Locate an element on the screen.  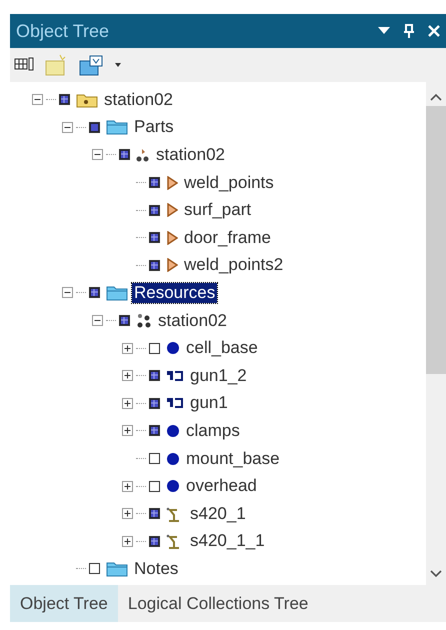
tree-item: Notes is located at coordinates (156, 568).